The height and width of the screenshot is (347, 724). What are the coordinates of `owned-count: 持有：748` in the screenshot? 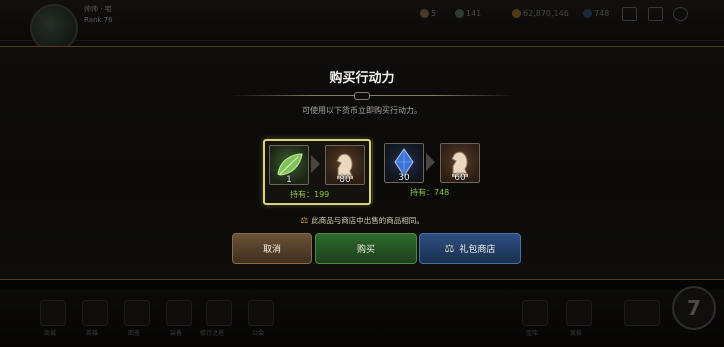 It's located at (430, 192).